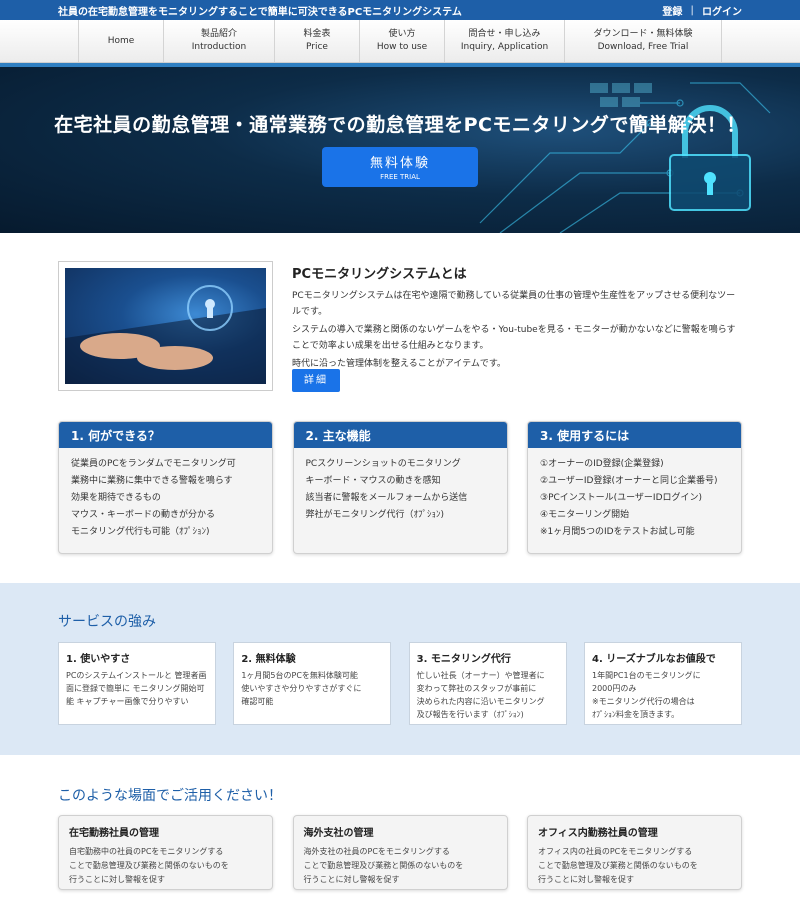 The height and width of the screenshot is (900, 800). I want to click on about-paragraph-3: 時代に沿った管理体制を整えることがアイテムです。, so click(399, 364).